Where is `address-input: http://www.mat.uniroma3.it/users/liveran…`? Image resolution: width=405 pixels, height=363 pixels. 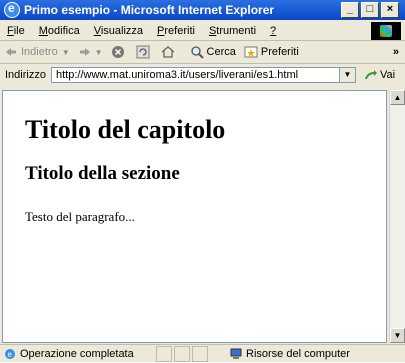 address-input: http://www.mat.uniroma3.it/users/liveran… is located at coordinates (203, 75).